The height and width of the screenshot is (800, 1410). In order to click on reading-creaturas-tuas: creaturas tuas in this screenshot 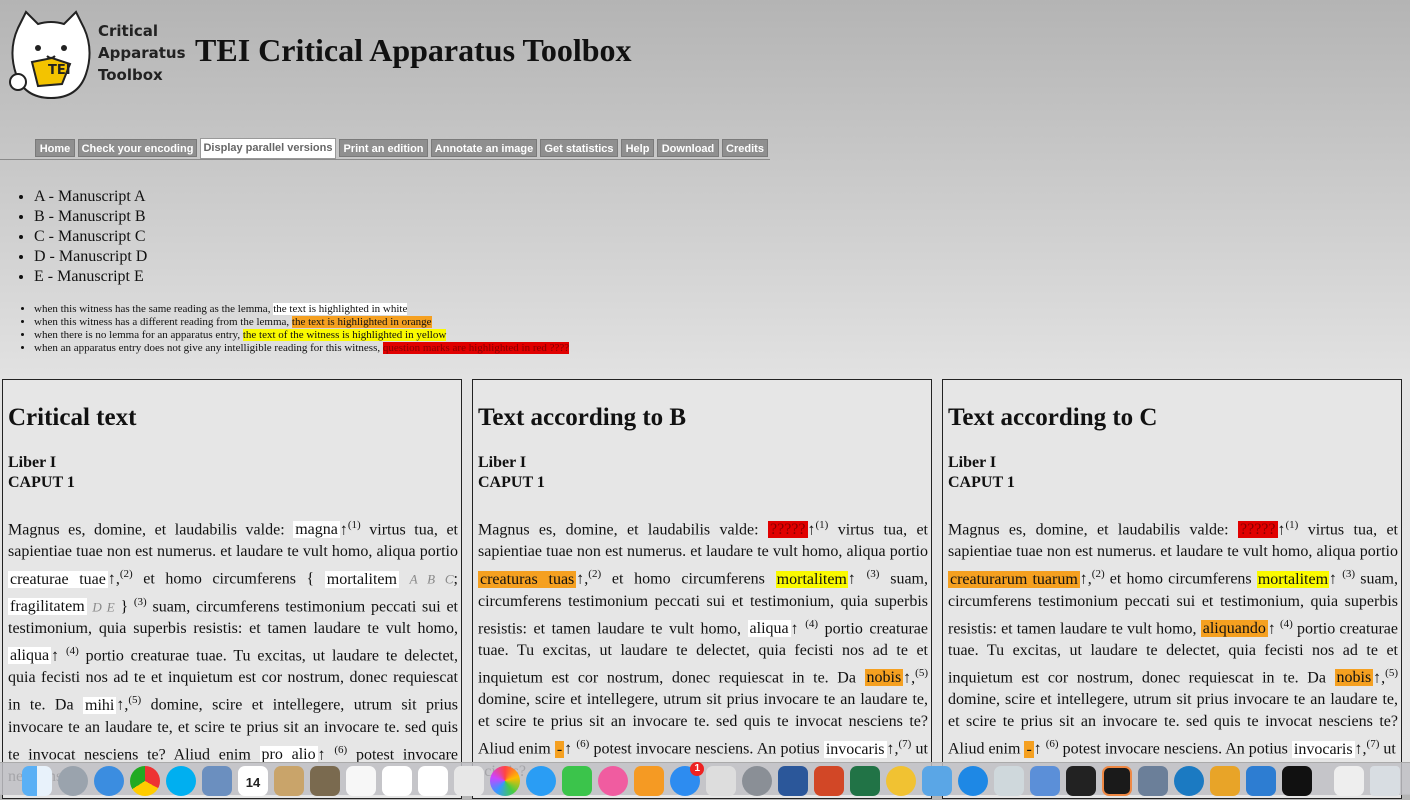, I will do `click(527, 579)`.